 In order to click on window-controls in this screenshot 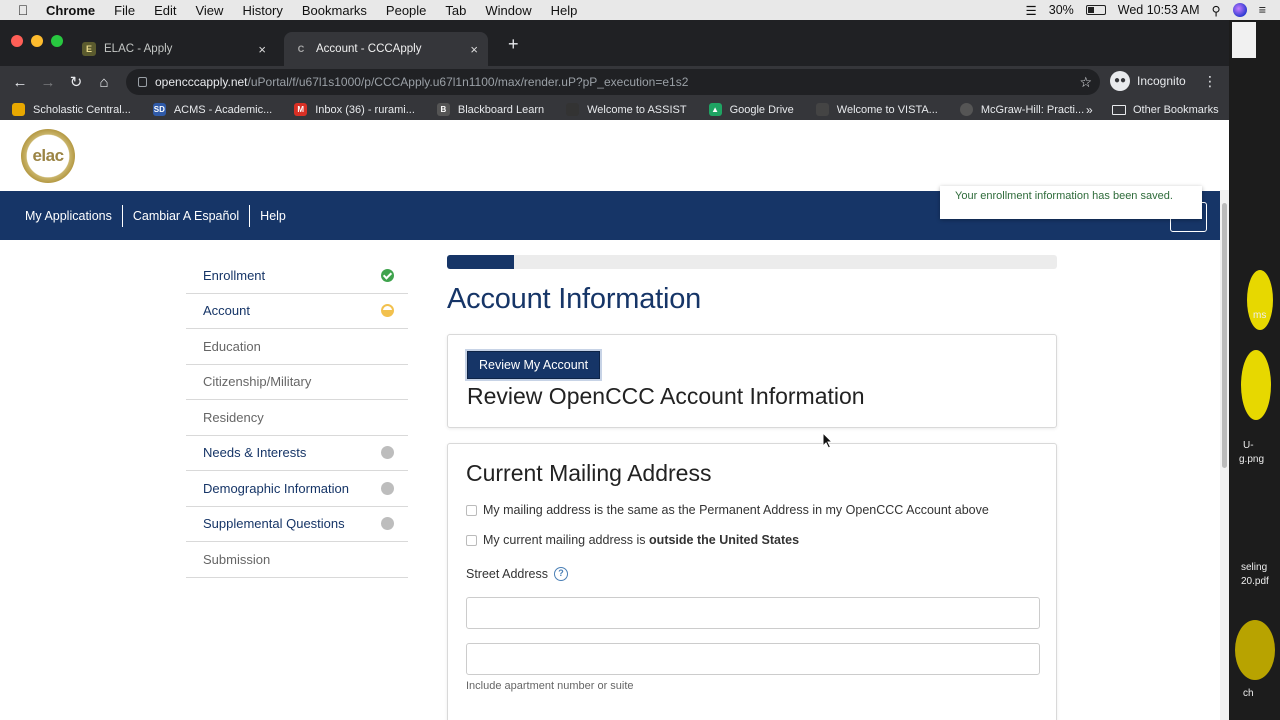, I will do `click(37, 41)`.